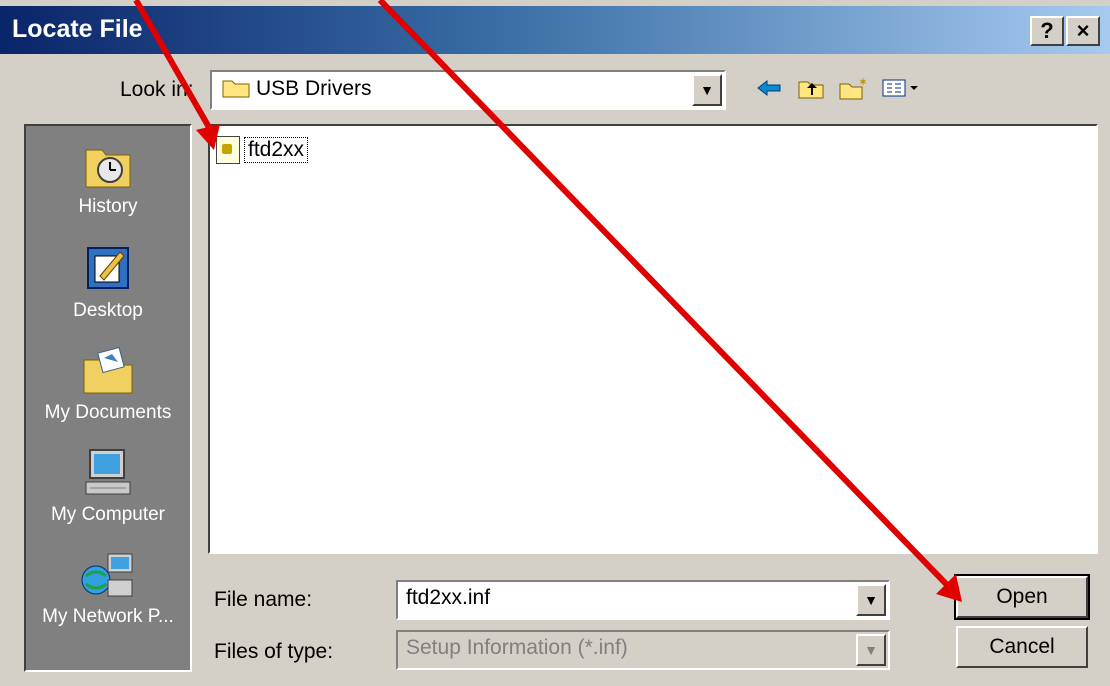  What do you see at coordinates (555, 30) in the screenshot?
I see `title-bar: Locate File ? ×` at bounding box center [555, 30].